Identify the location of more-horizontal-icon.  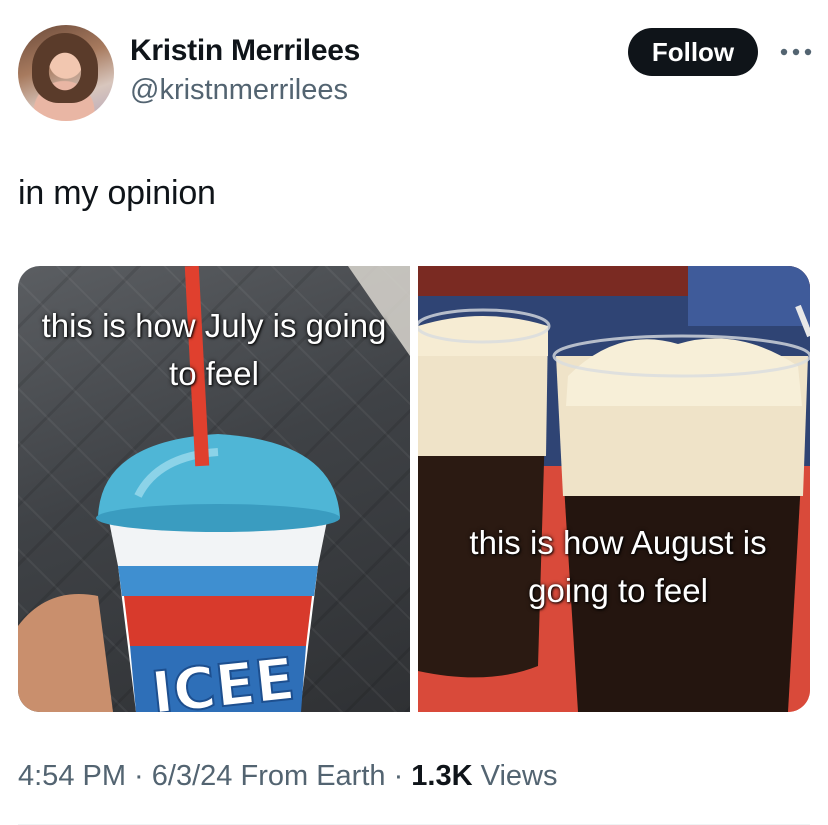
(796, 52).